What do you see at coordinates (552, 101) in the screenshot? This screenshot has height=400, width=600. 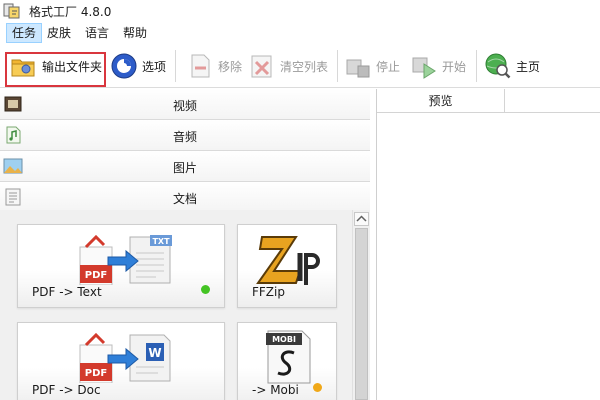 I see `column-header-filler` at bounding box center [552, 101].